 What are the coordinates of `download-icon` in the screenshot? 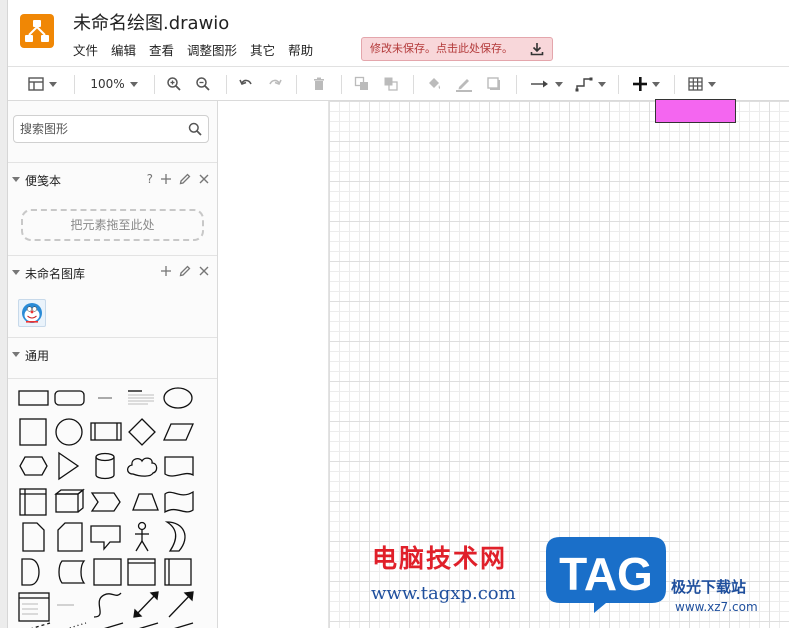 It's located at (537, 49).